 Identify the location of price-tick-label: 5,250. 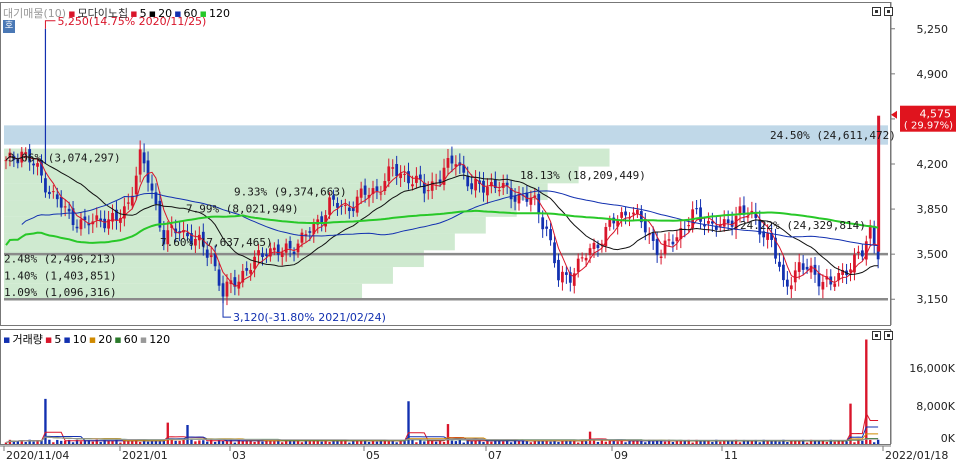
(933, 29).